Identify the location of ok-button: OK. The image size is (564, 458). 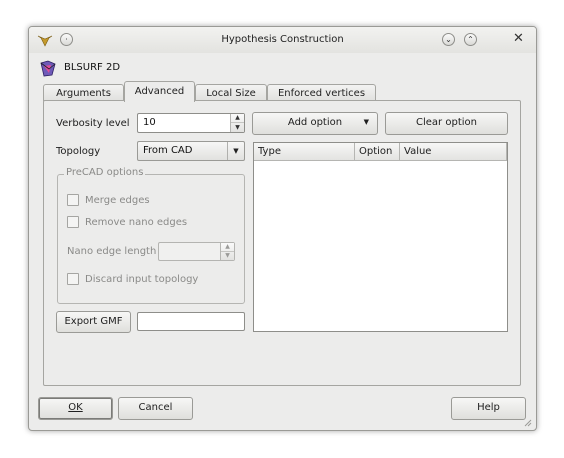
(75, 408).